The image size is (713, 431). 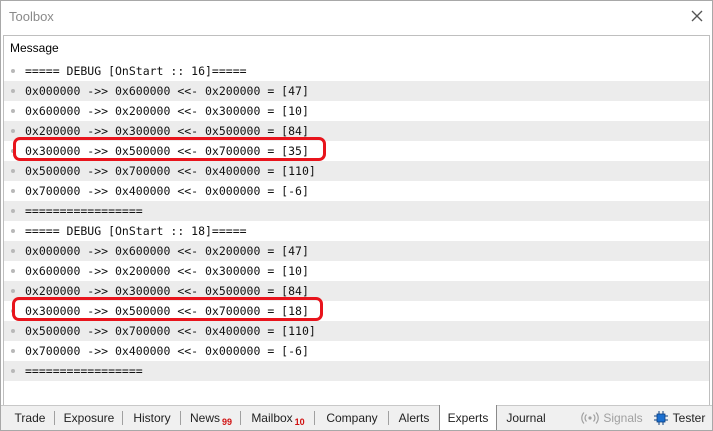 What do you see at coordinates (31, 16) in the screenshot?
I see `window-title: Toolbox` at bounding box center [31, 16].